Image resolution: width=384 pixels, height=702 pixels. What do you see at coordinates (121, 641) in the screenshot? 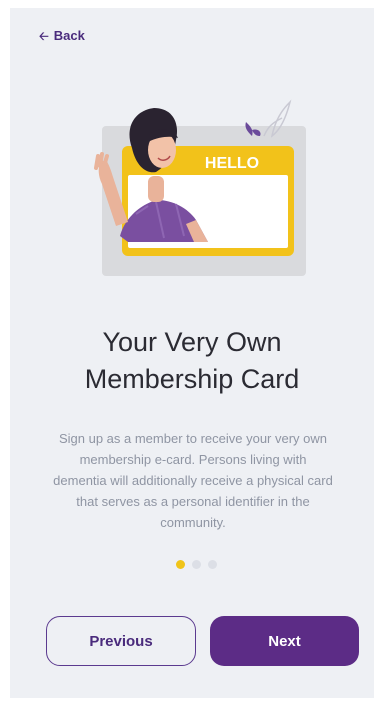
I see `previous-button: Previous` at bounding box center [121, 641].